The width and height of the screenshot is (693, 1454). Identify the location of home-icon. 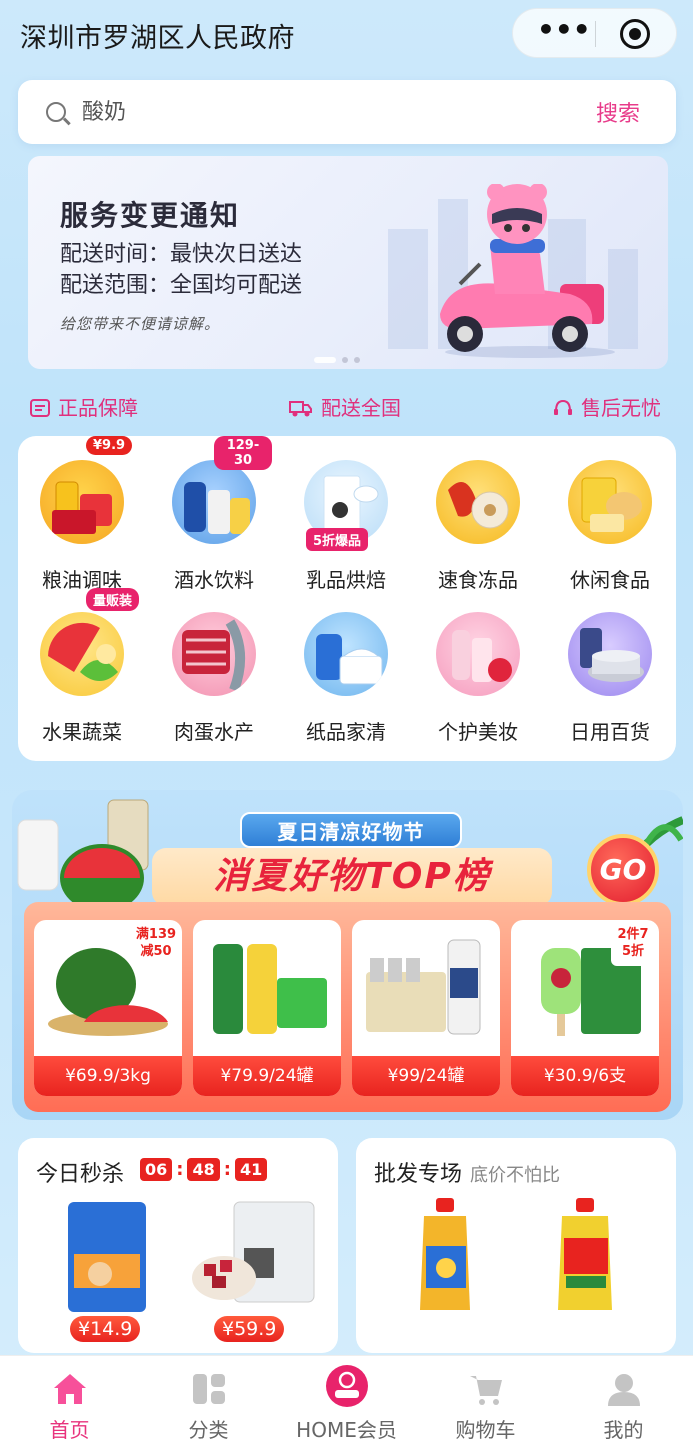
(69, 1389).